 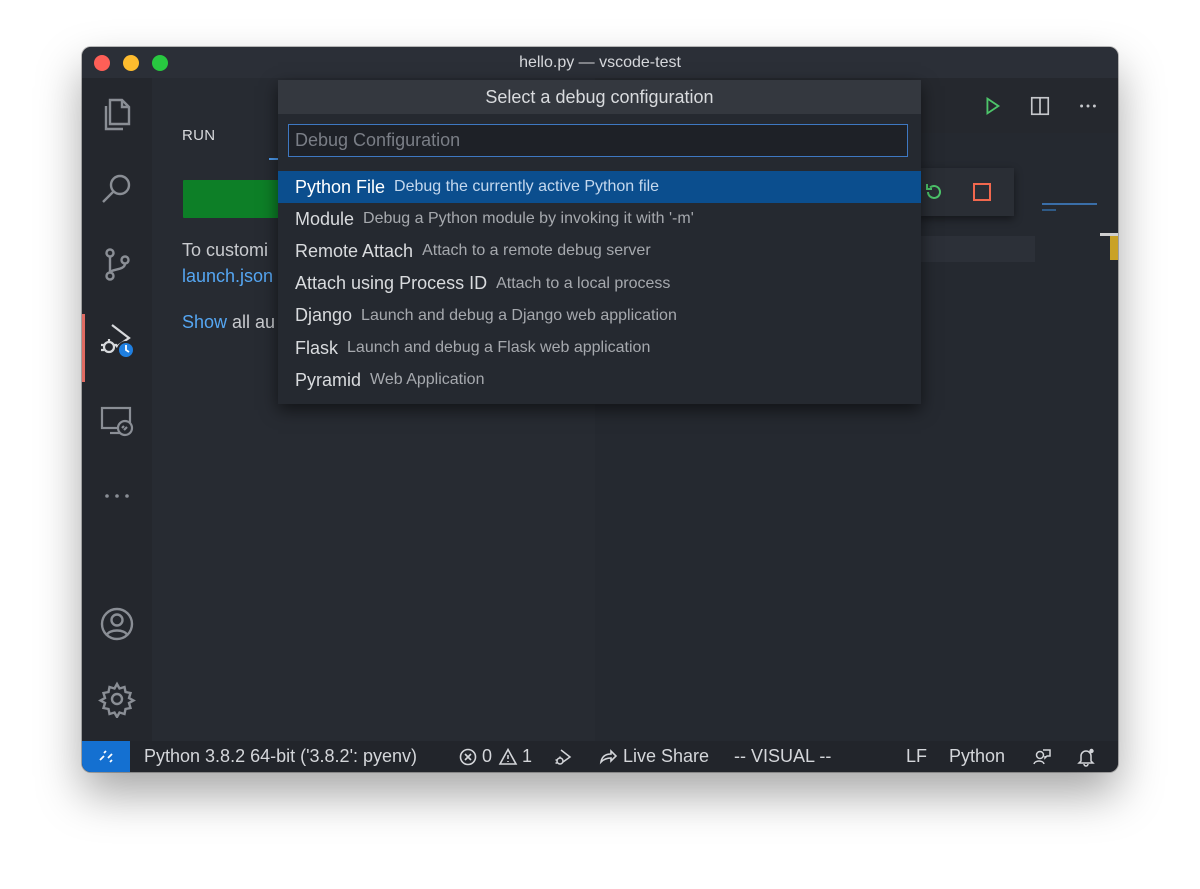 I want to click on activity-source-control, so click(x=117, y=264).